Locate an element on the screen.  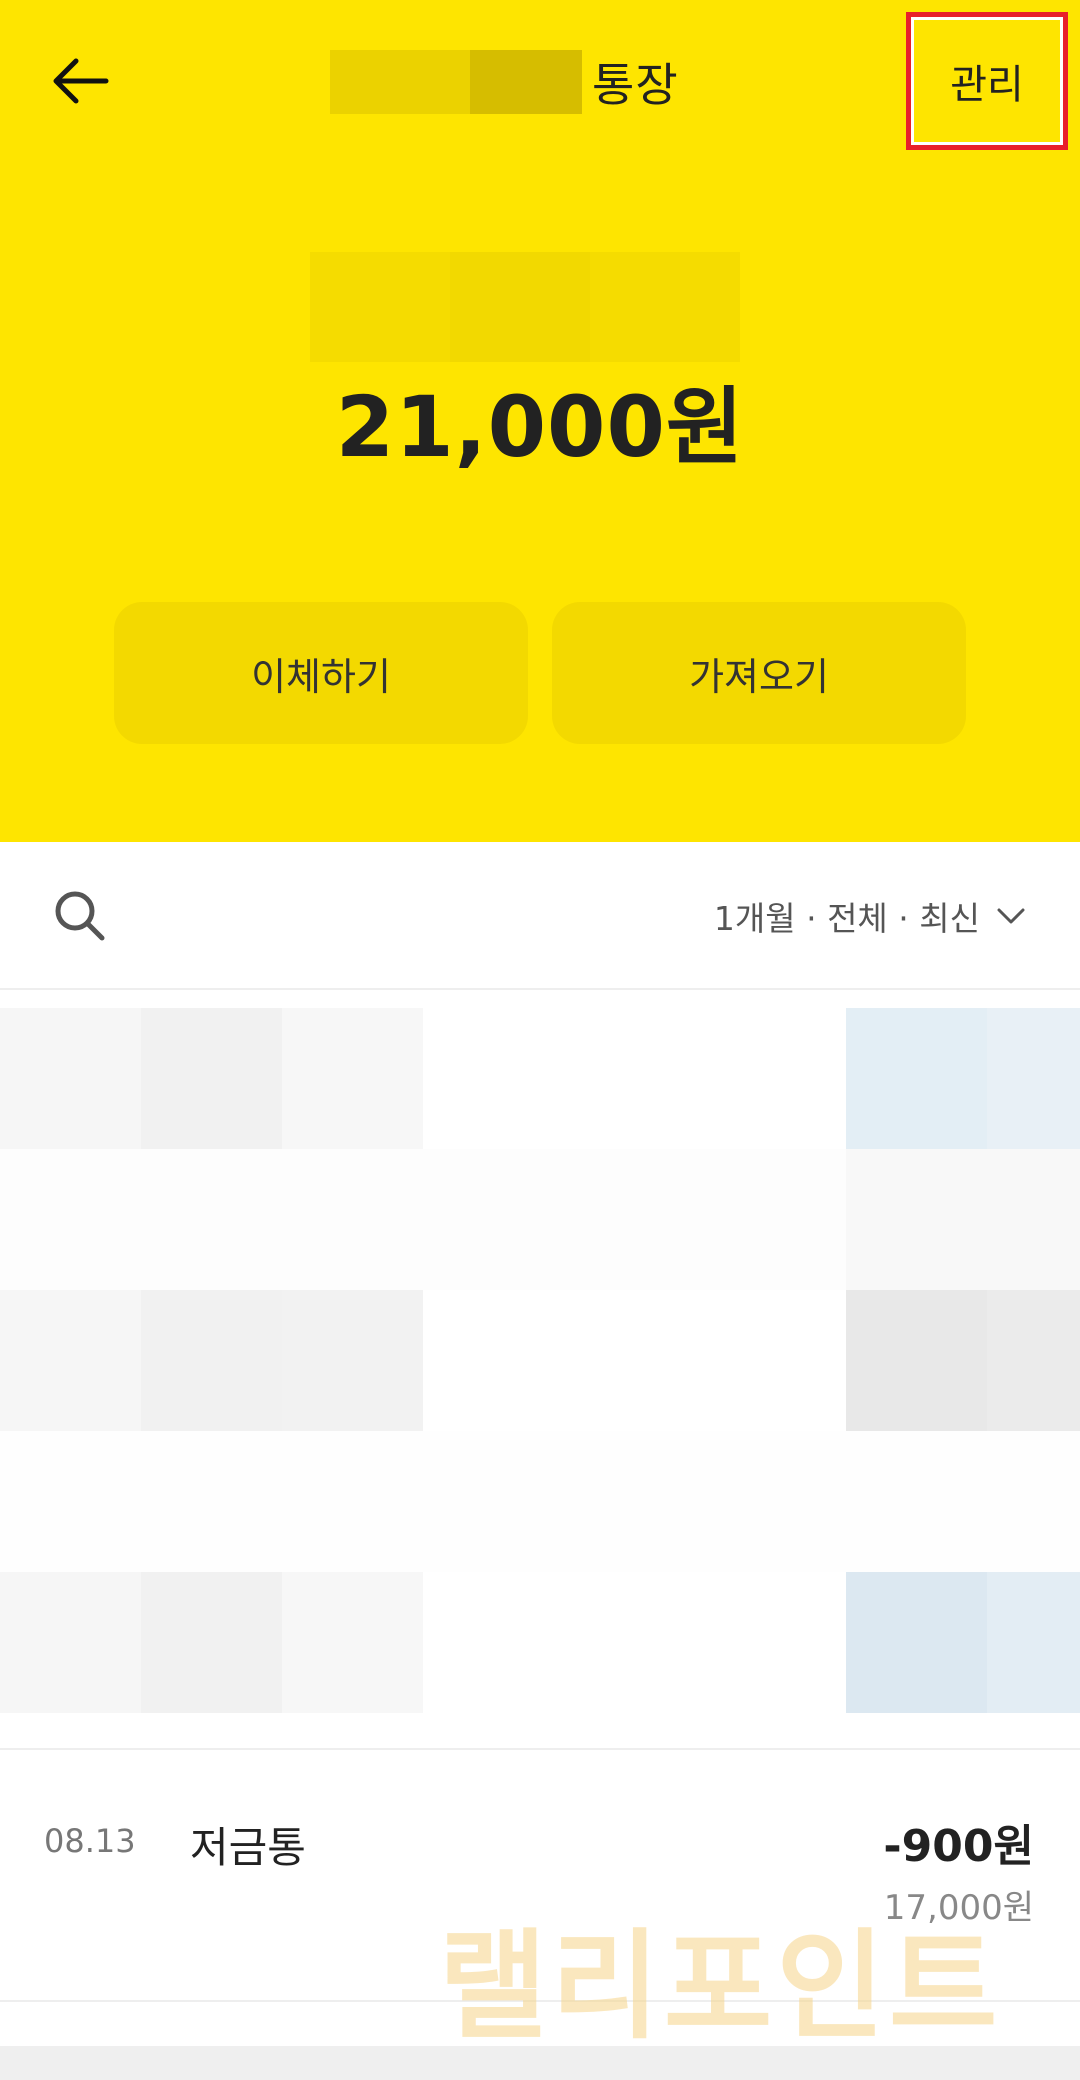
back-button is located at coordinates (80, 81).